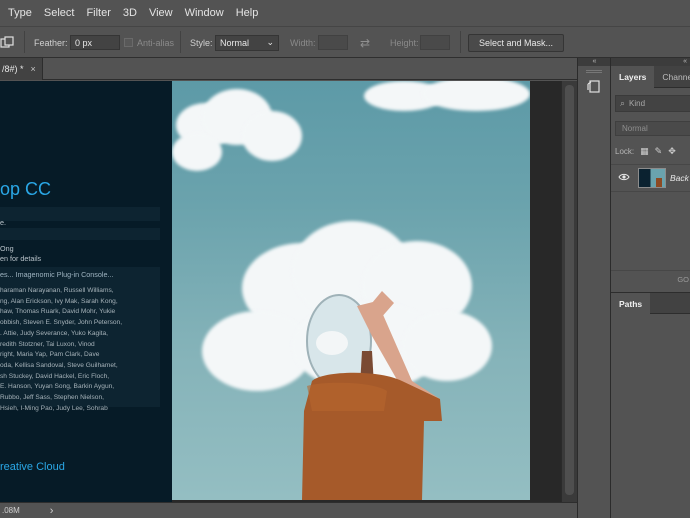 Image resolution: width=690 pixels, height=518 pixels. I want to click on menu-bar: Type Select Filter 3D View Window Help, so click(345, 13).